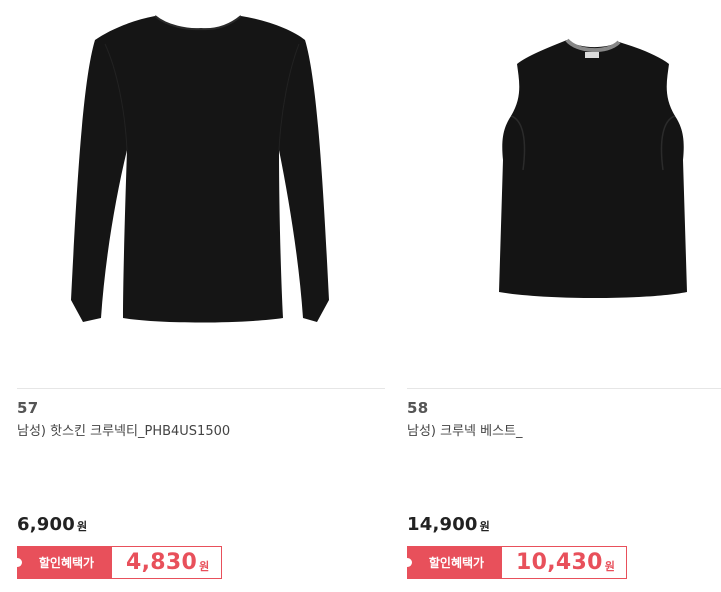 This screenshot has width=721, height=592. I want to click on discount-price-badge: 할인혜택가 10,430 원, so click(515, 562).